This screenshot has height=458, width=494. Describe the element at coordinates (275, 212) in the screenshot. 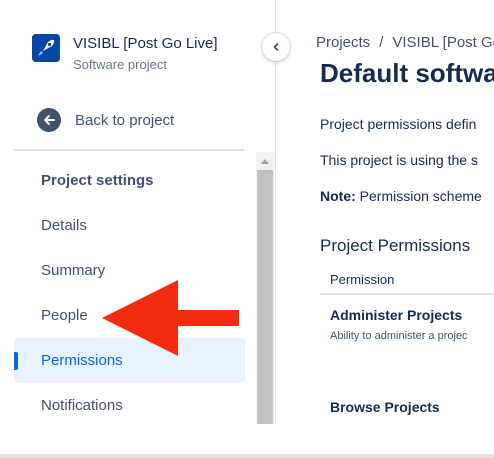

I see `sidebar-edge` at that location.